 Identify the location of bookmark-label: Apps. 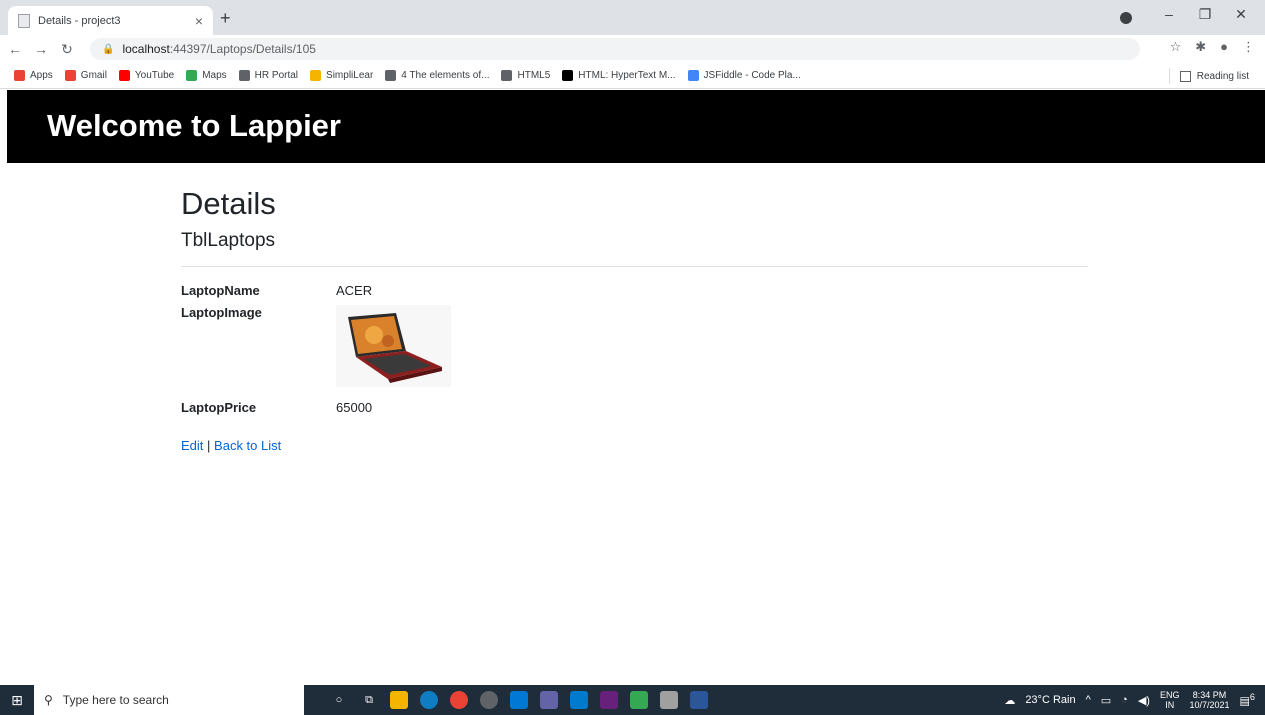
(41, 75).